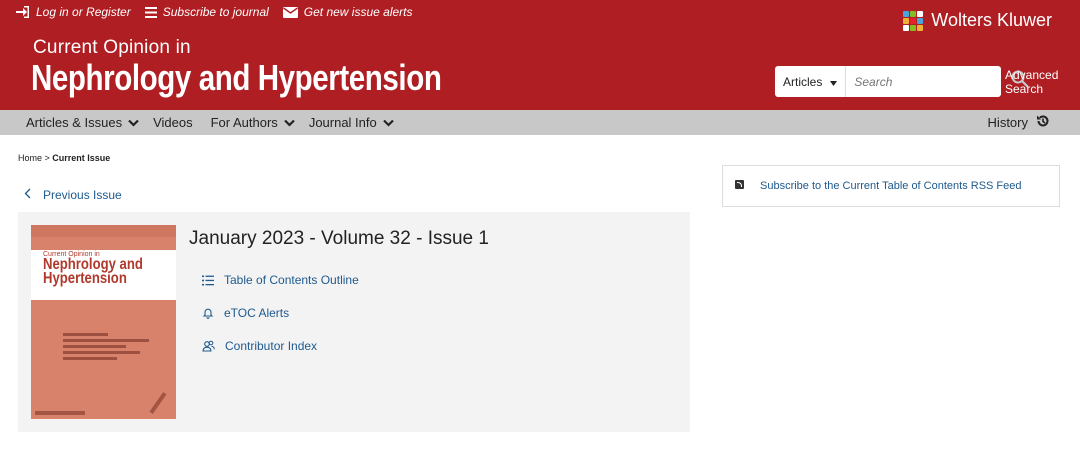 The height and width of the screenshot is (451, 1080). I want to click on publisher-logo: Wolters Kluwer, so click(977, 20).